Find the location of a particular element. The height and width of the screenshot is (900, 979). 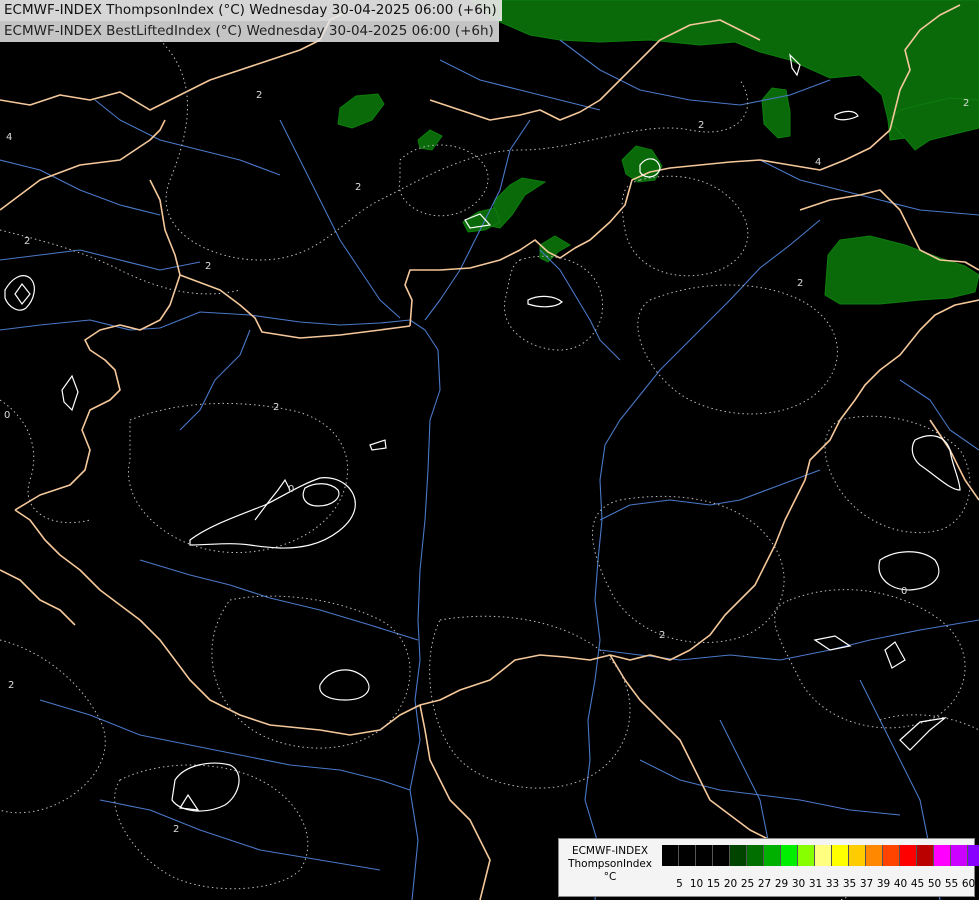

legend-variable-name: ThompsonIndex is located at coordinates (610, 864).